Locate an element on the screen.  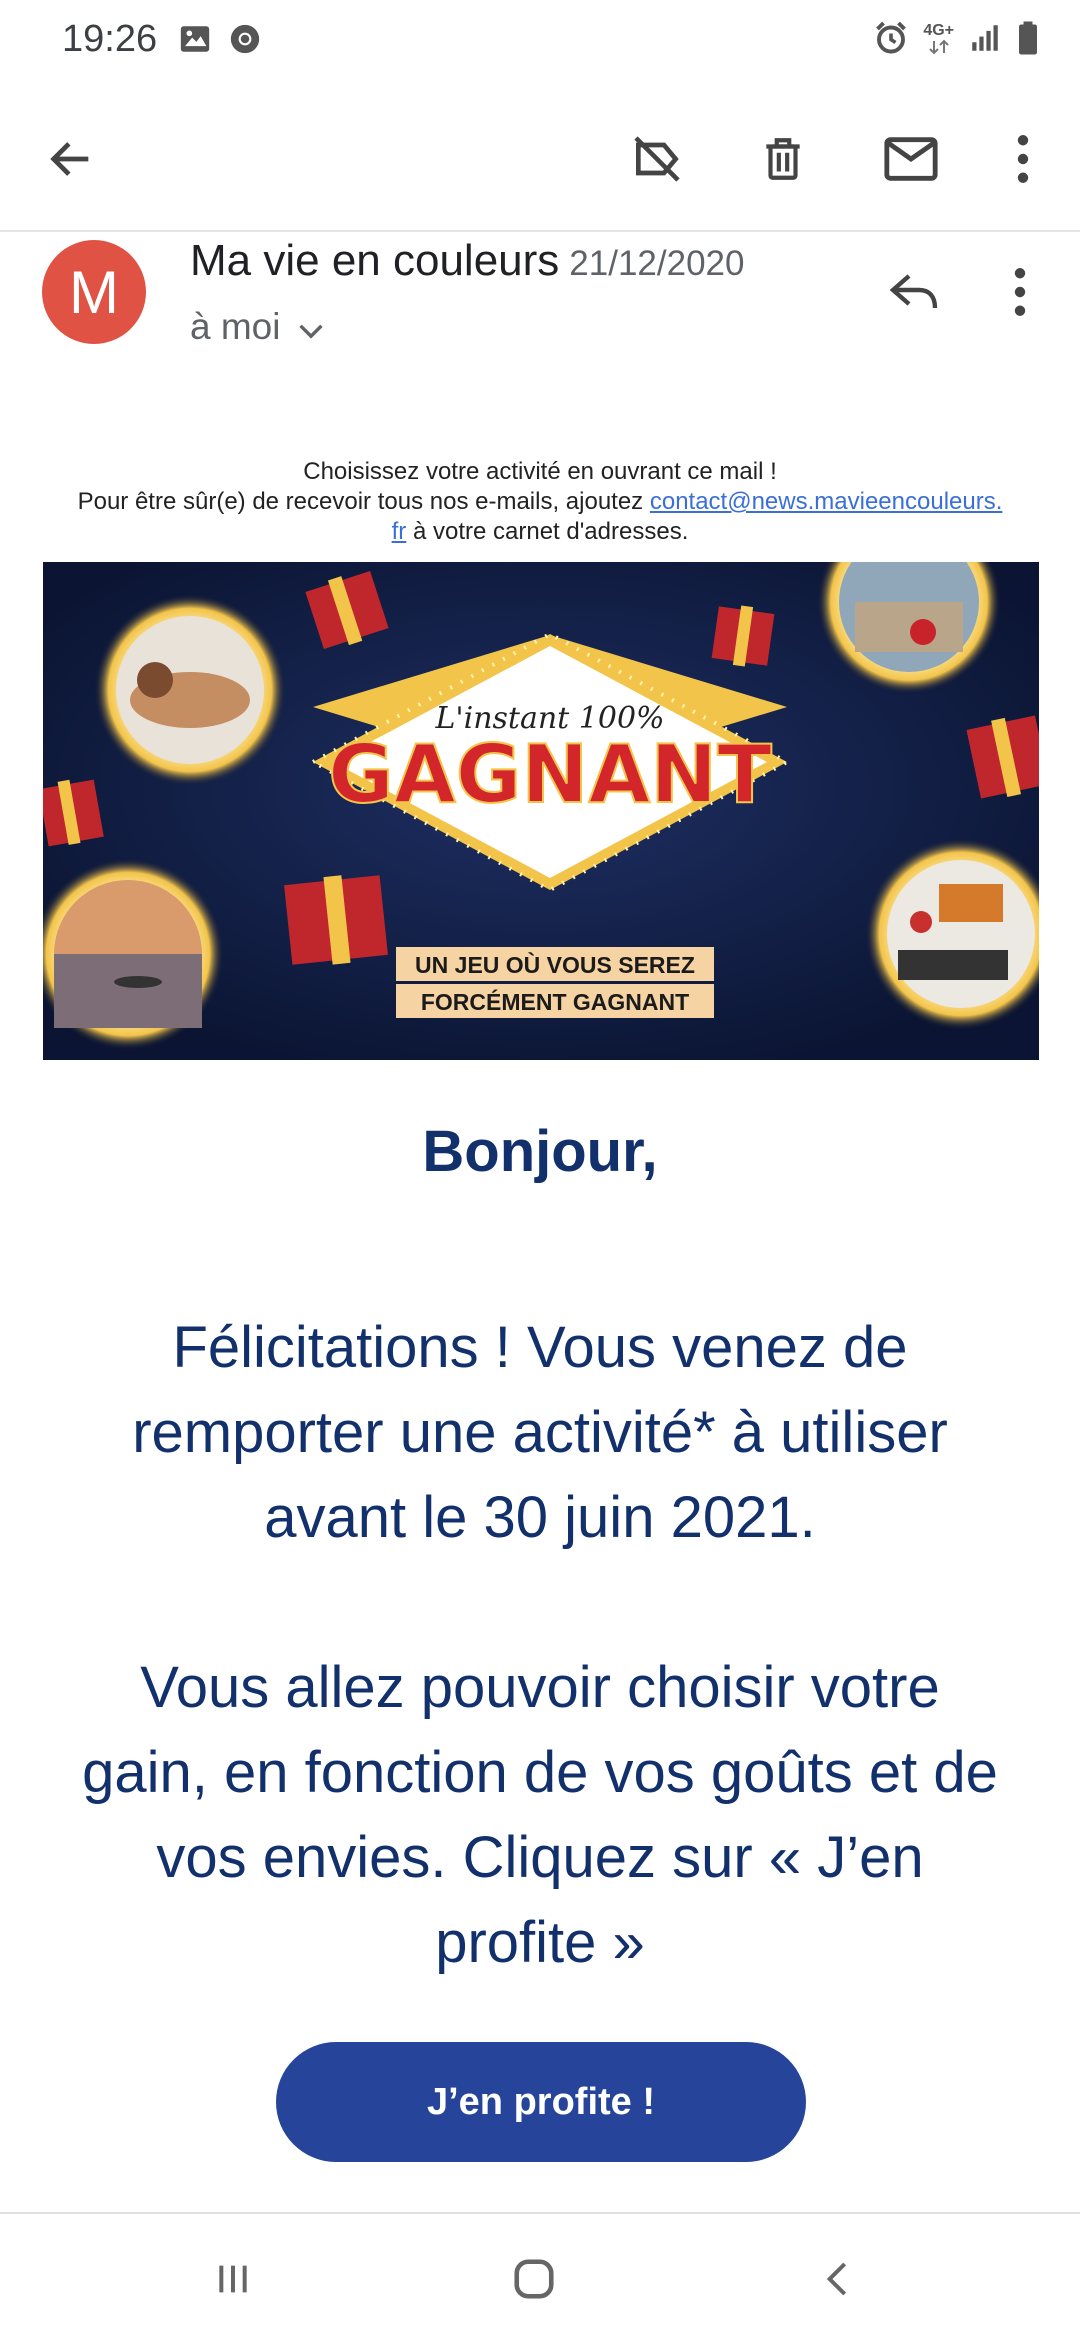
more-vert-icon is located at coordinates (1023, 159).